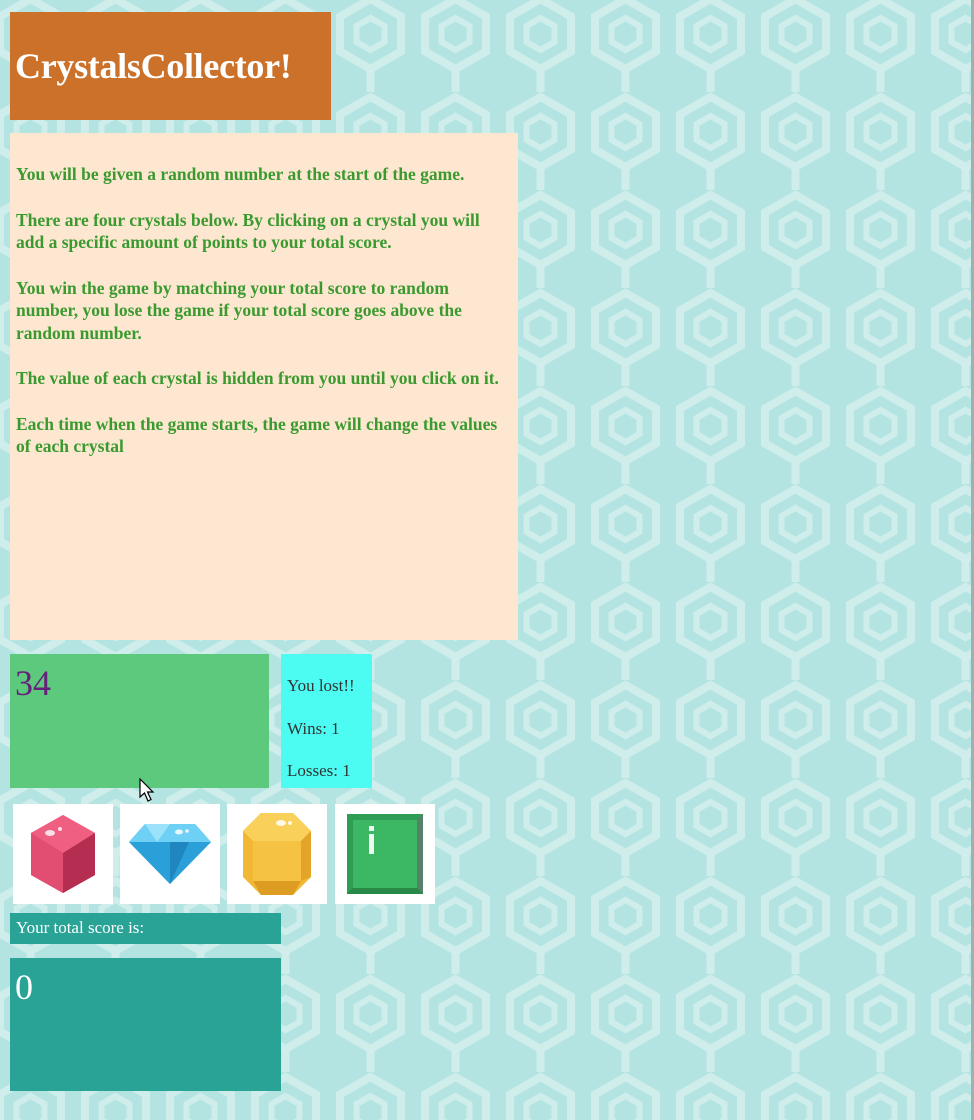  I want to click on title-banner: CrystalsCollector!, so click(170, 66).